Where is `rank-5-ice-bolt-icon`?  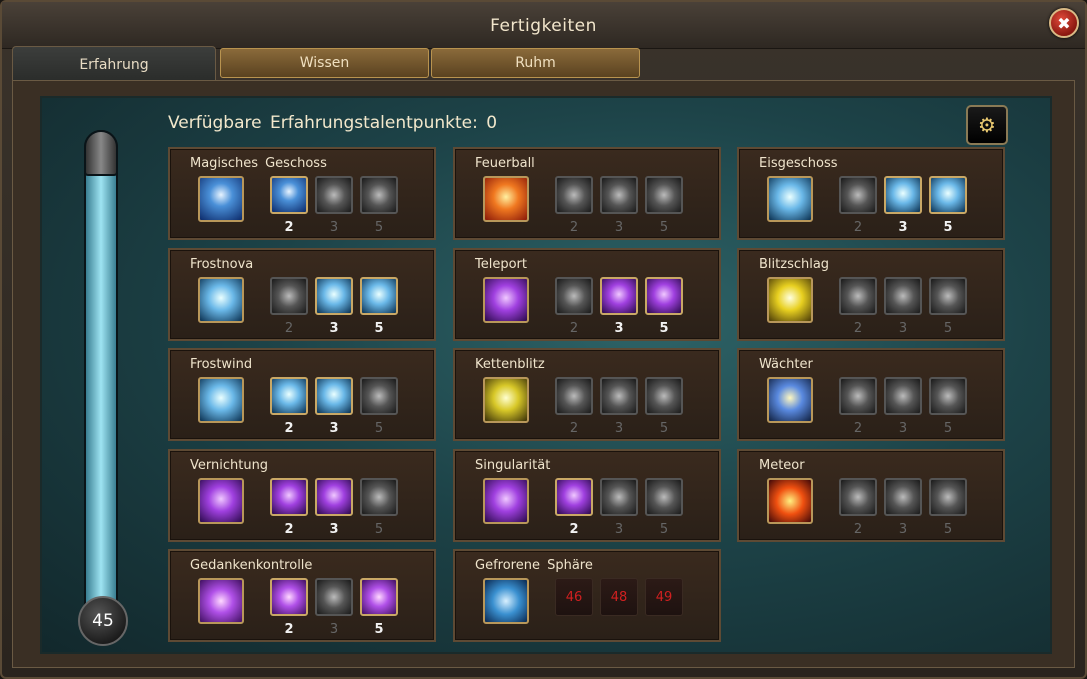 rank-5-ice-bolt-icon is located at coordinates (948, 195).